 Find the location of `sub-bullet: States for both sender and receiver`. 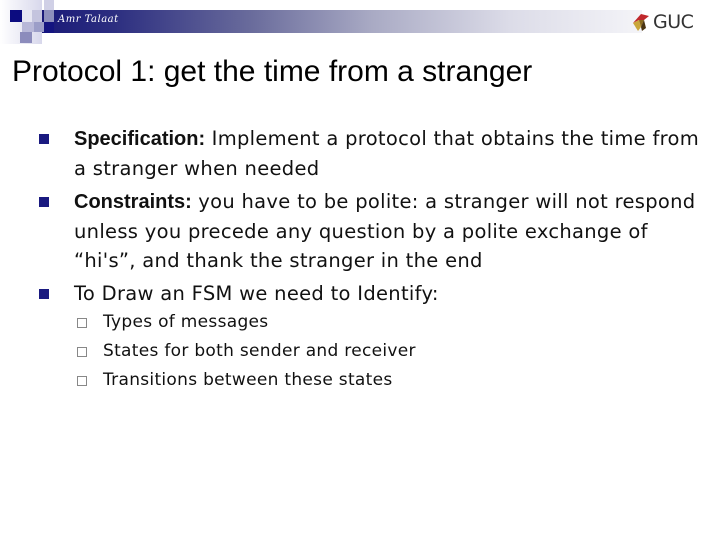

sub-bullet: States for both sender and receiver is located at coordinates (372, 351).